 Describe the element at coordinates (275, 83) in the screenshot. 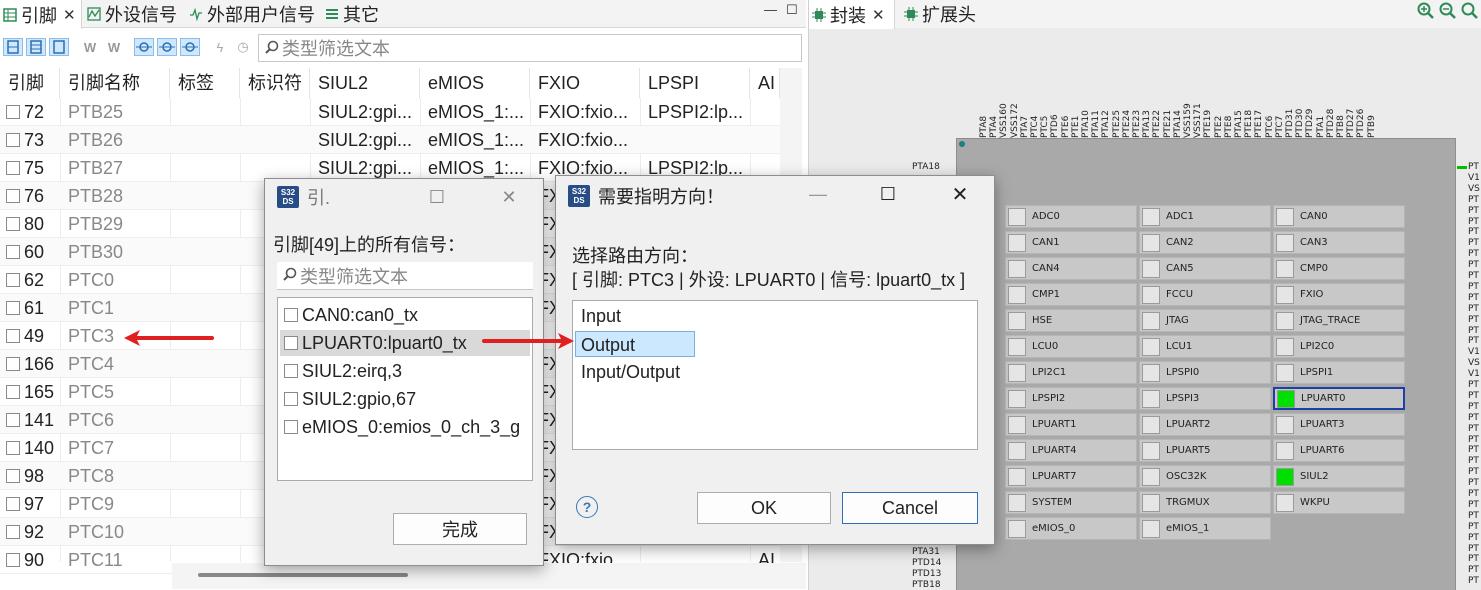

I see `column-header: 标识符` at that location.